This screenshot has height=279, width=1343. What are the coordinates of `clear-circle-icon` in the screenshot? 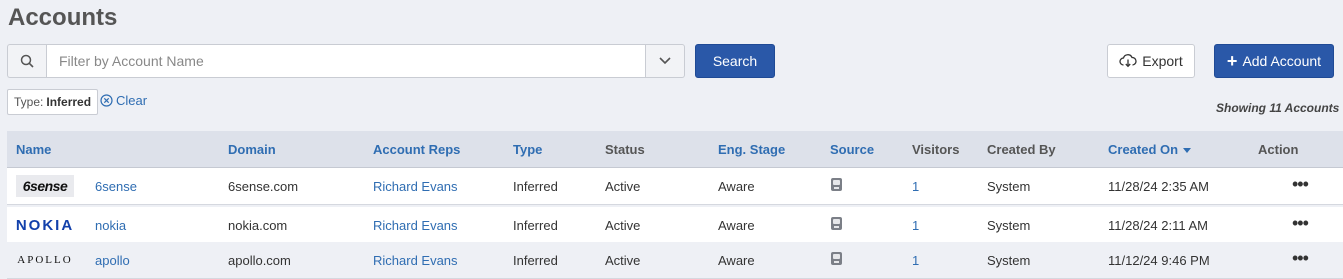 It's located at (106, 100).